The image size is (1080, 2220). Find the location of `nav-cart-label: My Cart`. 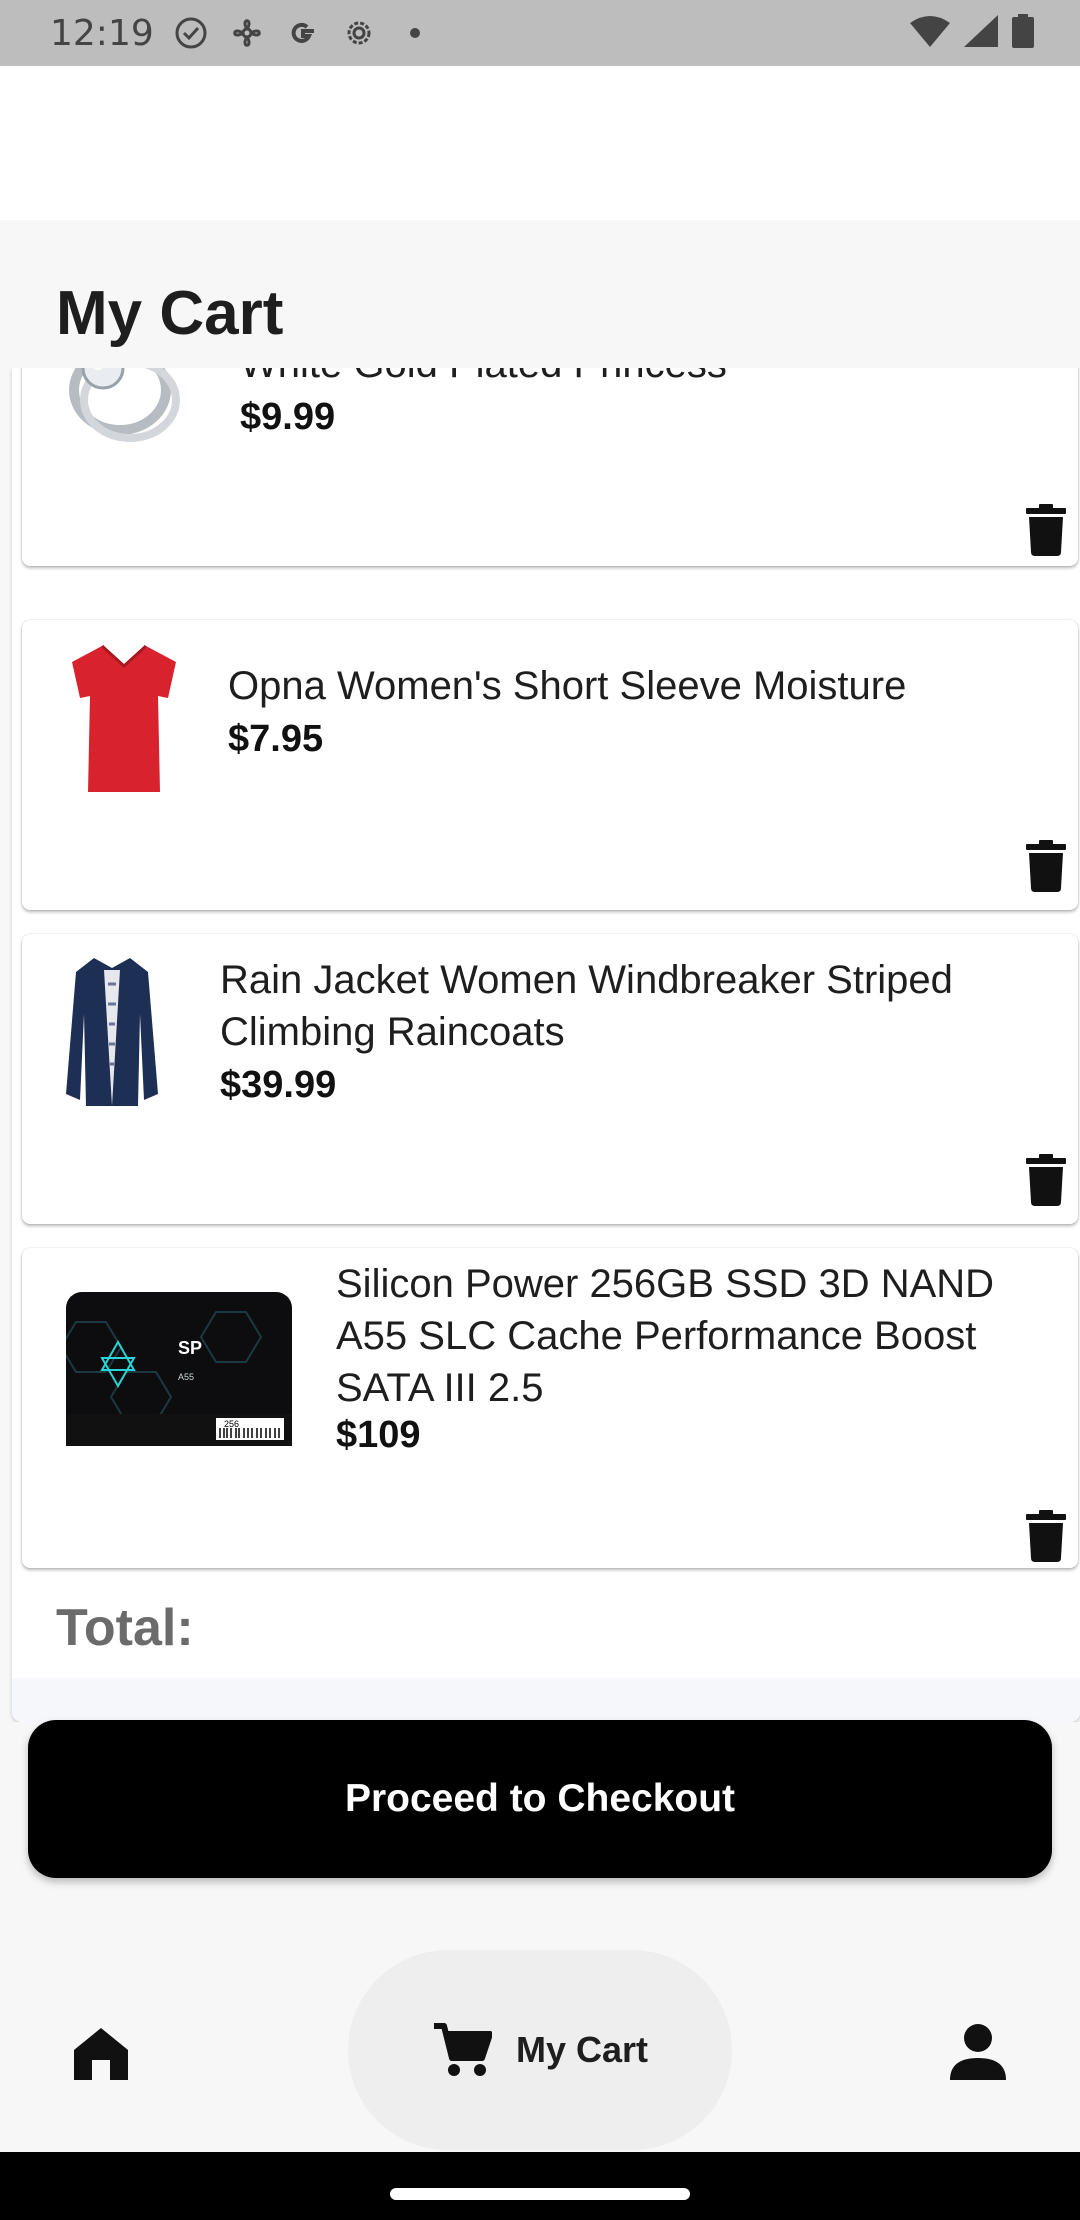

nav-cart-label: My Cart is located at coordinates (582, 2049).